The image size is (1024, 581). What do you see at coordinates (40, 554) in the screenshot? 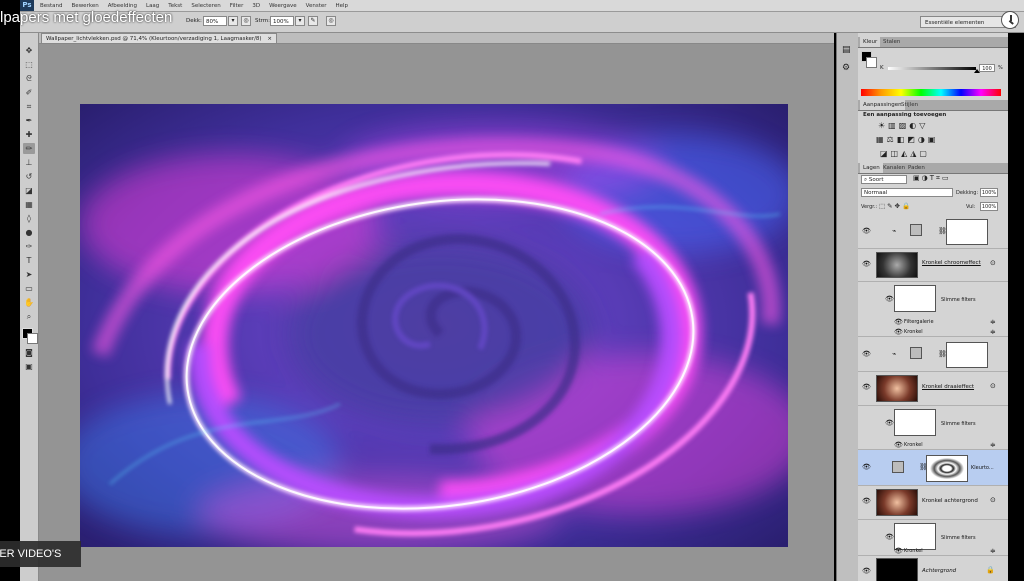
I see `more-videos-button: EER VIDEO'S` at bounding box center [40, 554].